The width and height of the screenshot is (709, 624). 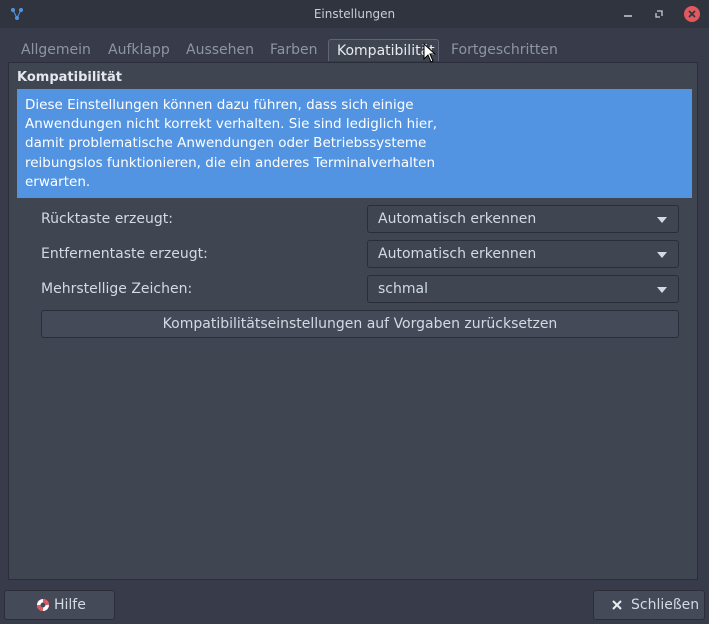 I want to click on delete-value: Automatisch erkennen, so click(x=457, y=254).